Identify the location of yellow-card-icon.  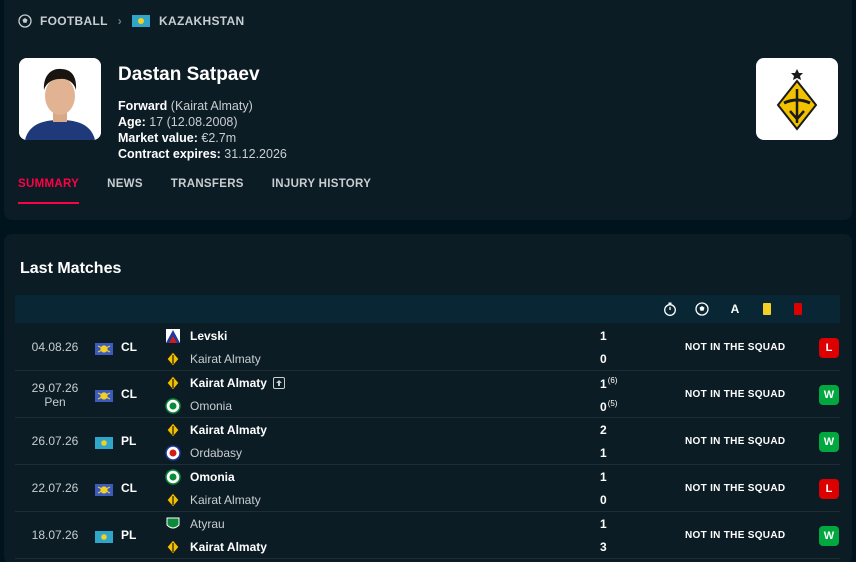
(767, 309).